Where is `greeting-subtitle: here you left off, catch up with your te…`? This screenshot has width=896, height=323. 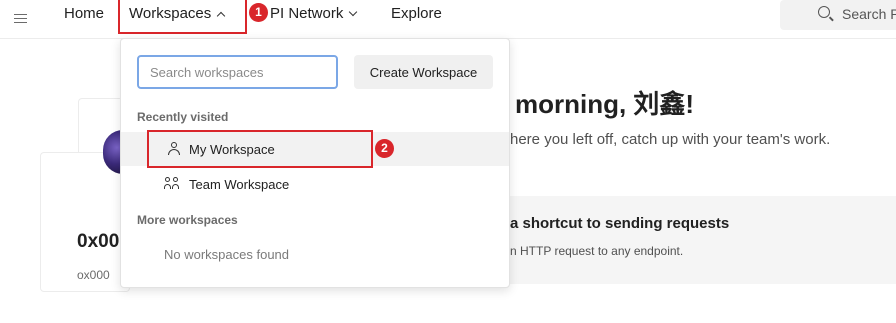 greeting-subtitle: here you left off, catch up with your te… is located at coordinates (670, 139).